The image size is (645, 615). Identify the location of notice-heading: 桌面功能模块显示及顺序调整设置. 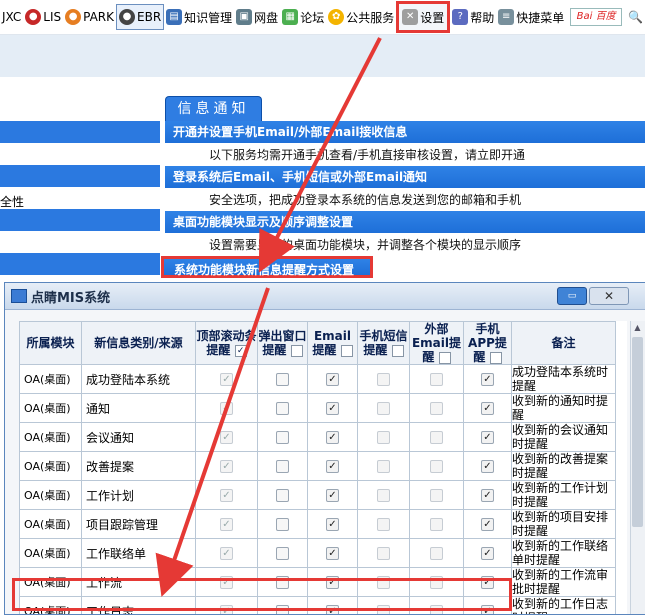
(405, 222).